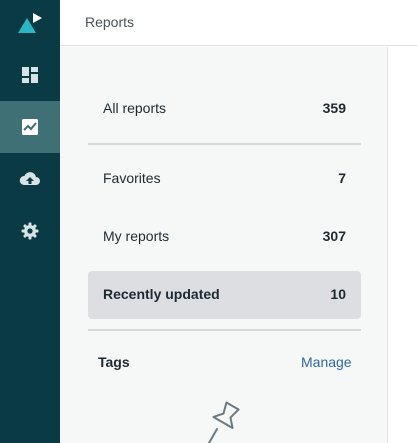 The width and height of the screenshot is (417, 443). What do you see at coordinates (238, 23) in the screenshot?
I see `top-bar: Reports` at bounding box center [238, 23].